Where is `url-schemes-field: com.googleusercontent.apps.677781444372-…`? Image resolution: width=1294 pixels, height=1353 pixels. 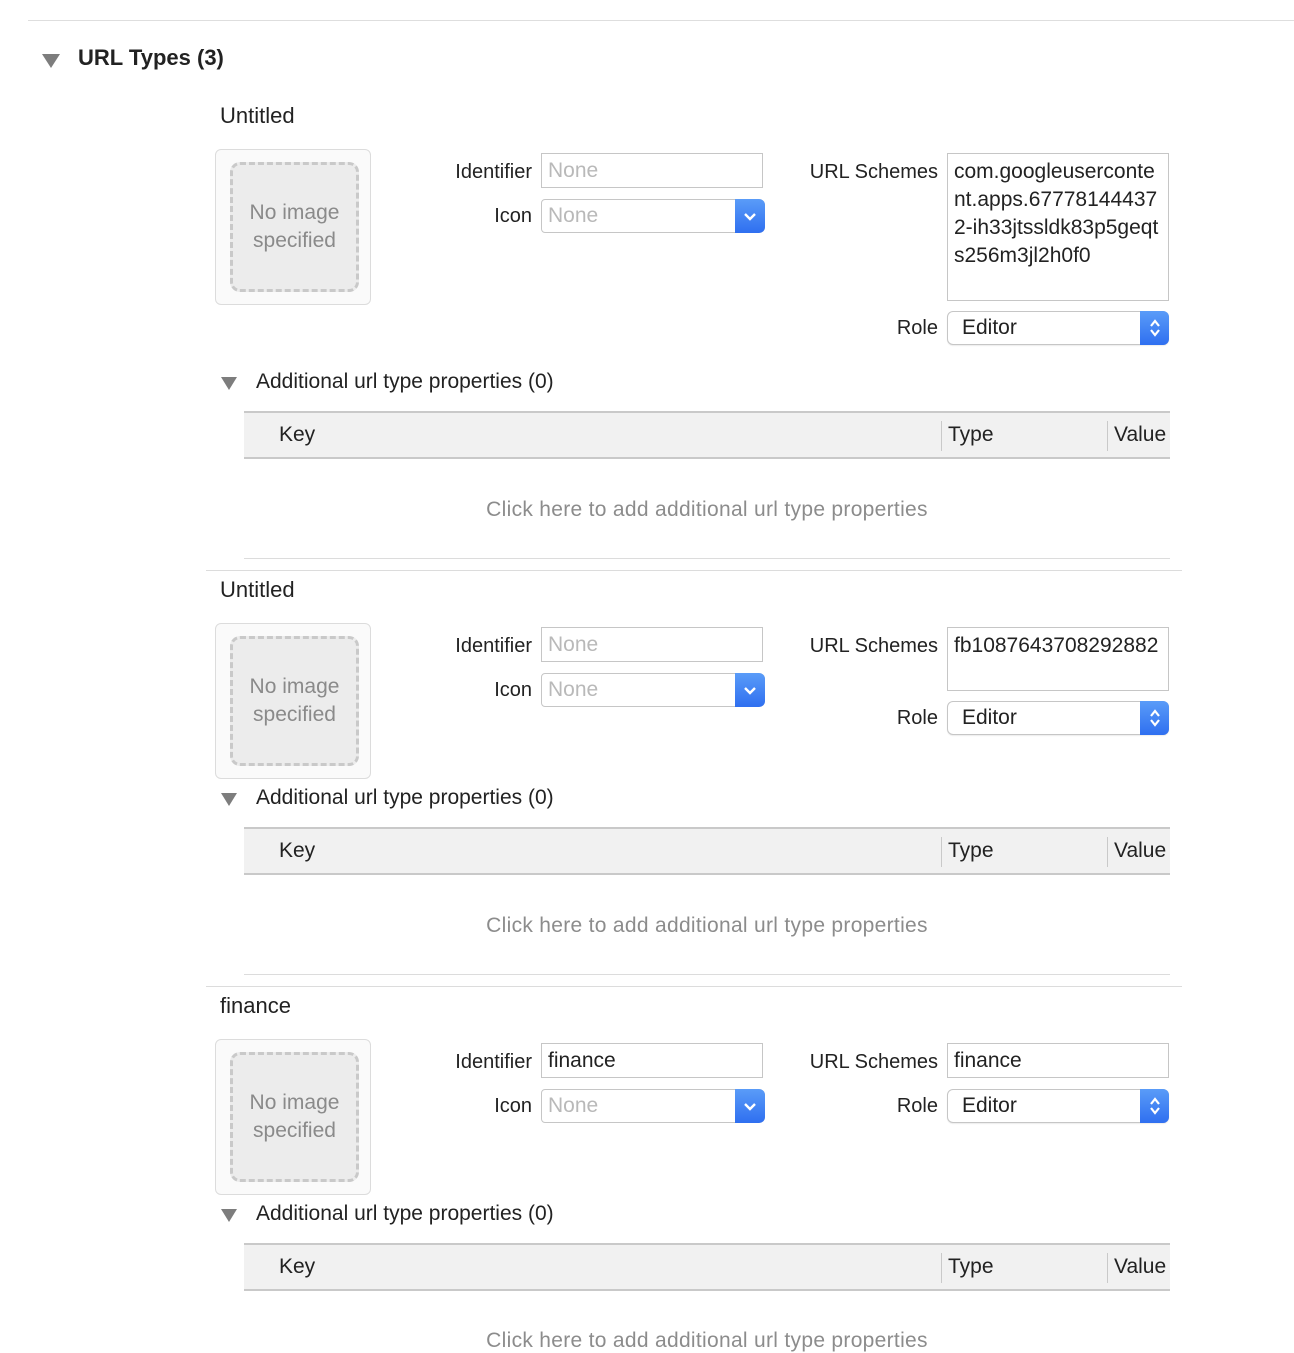
url-schemes-field: com.googleusercontent.apps.677781444372-… is located at coordinates (1058, 227).